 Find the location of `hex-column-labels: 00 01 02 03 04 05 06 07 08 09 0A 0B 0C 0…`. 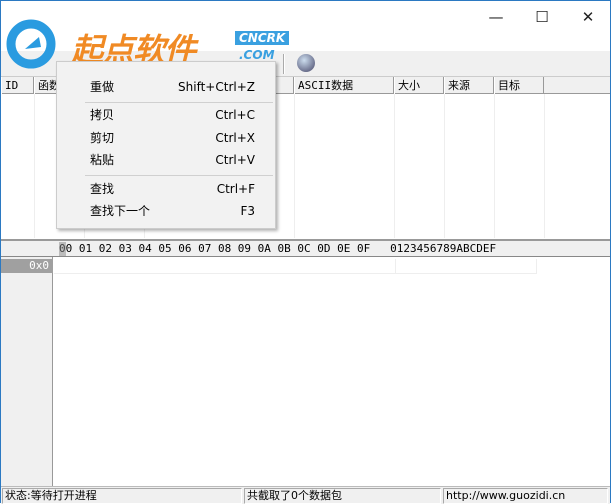

hex-column-labels: 00 01 02 03 04 05 06 07 08 09 0A 0B 0C 0… is located at coordinates (278, 248).